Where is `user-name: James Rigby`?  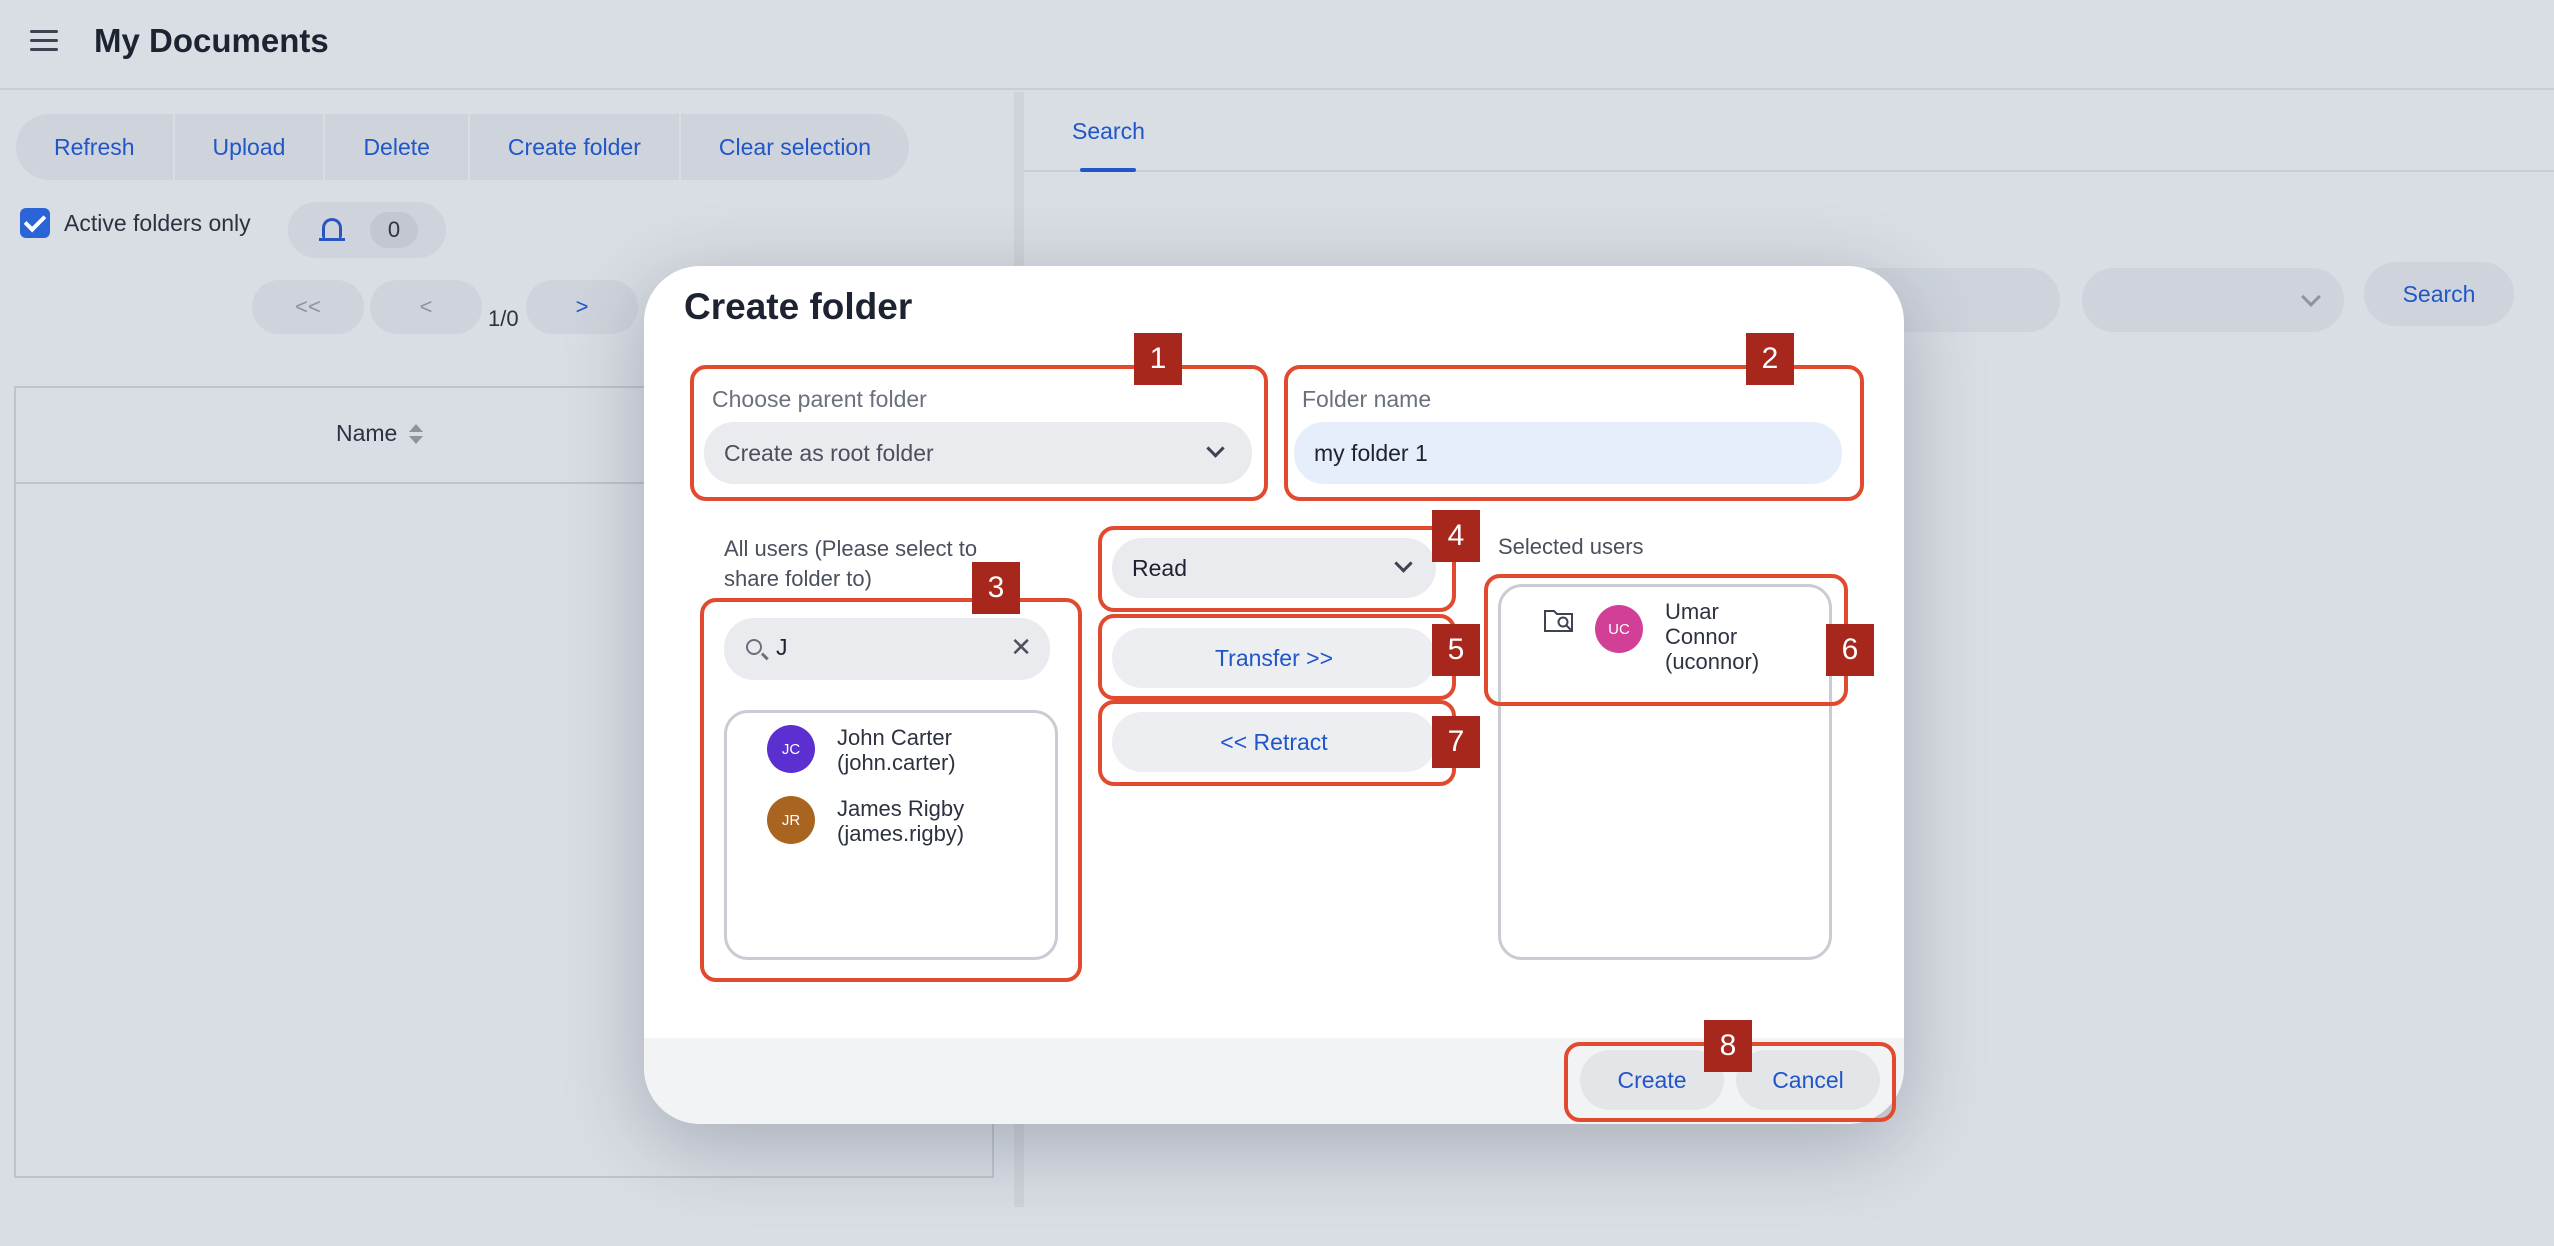 user-name: James Rigby is located at coordinates (901, 808).